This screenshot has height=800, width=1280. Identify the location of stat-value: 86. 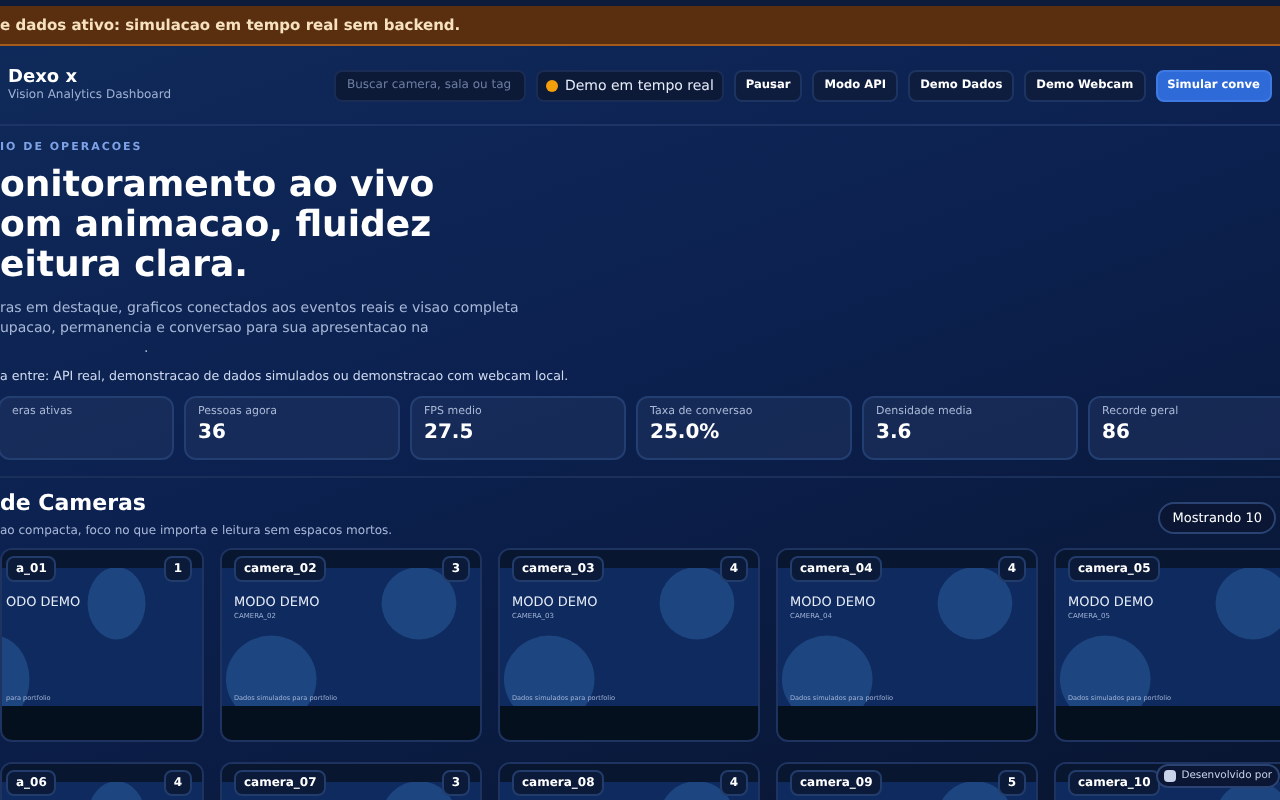
(1117, 433).